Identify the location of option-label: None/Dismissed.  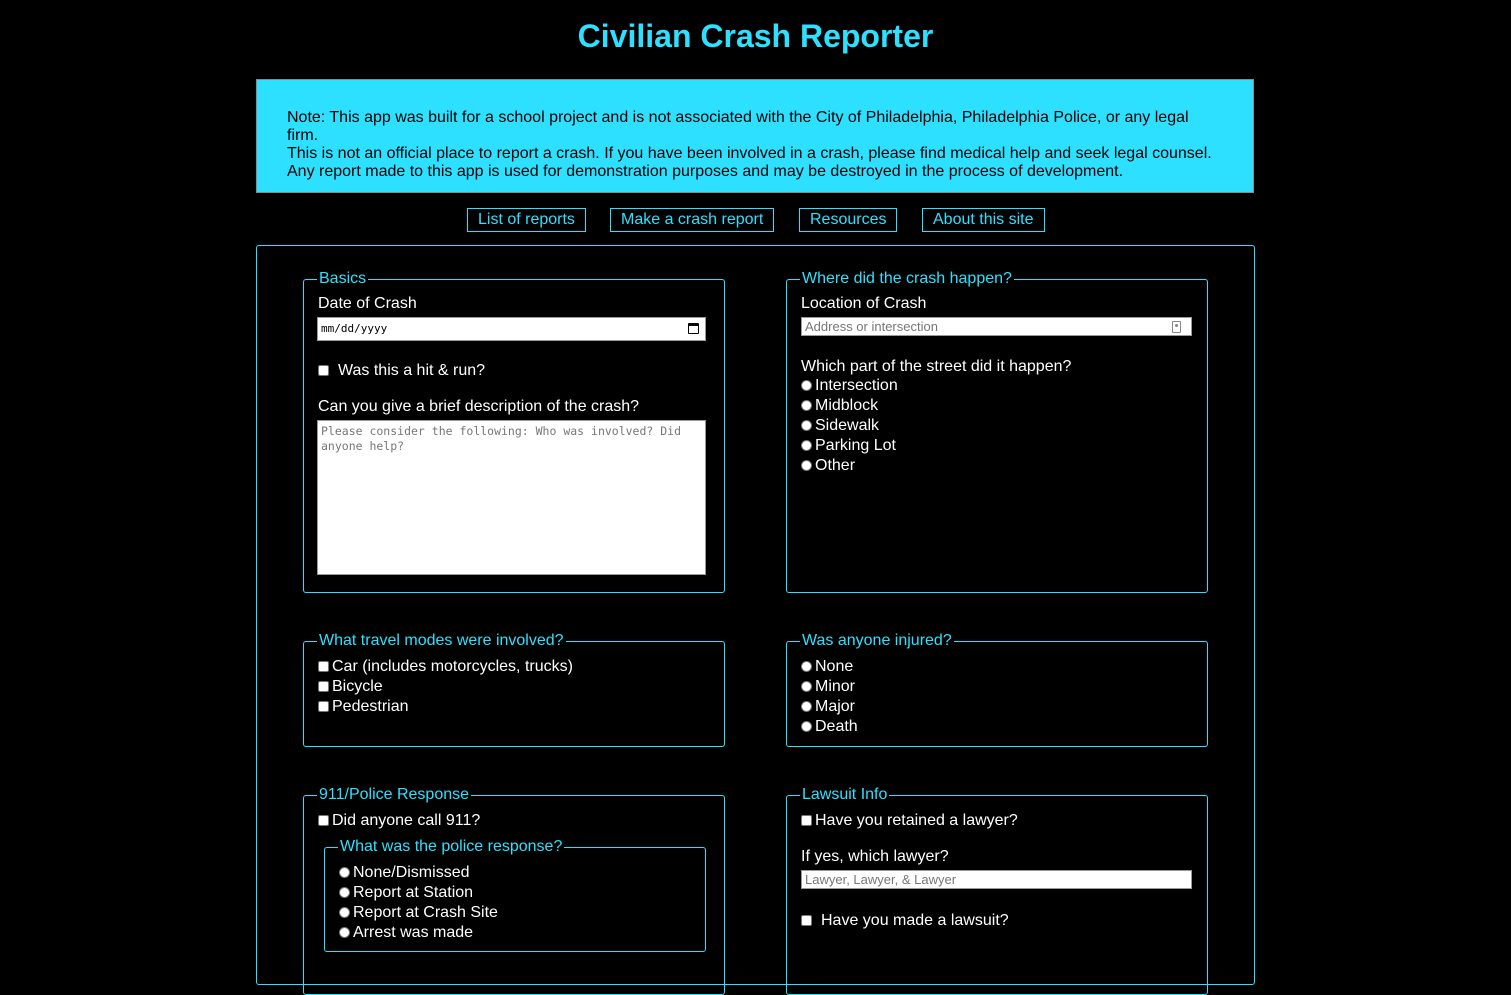
(411, 872).